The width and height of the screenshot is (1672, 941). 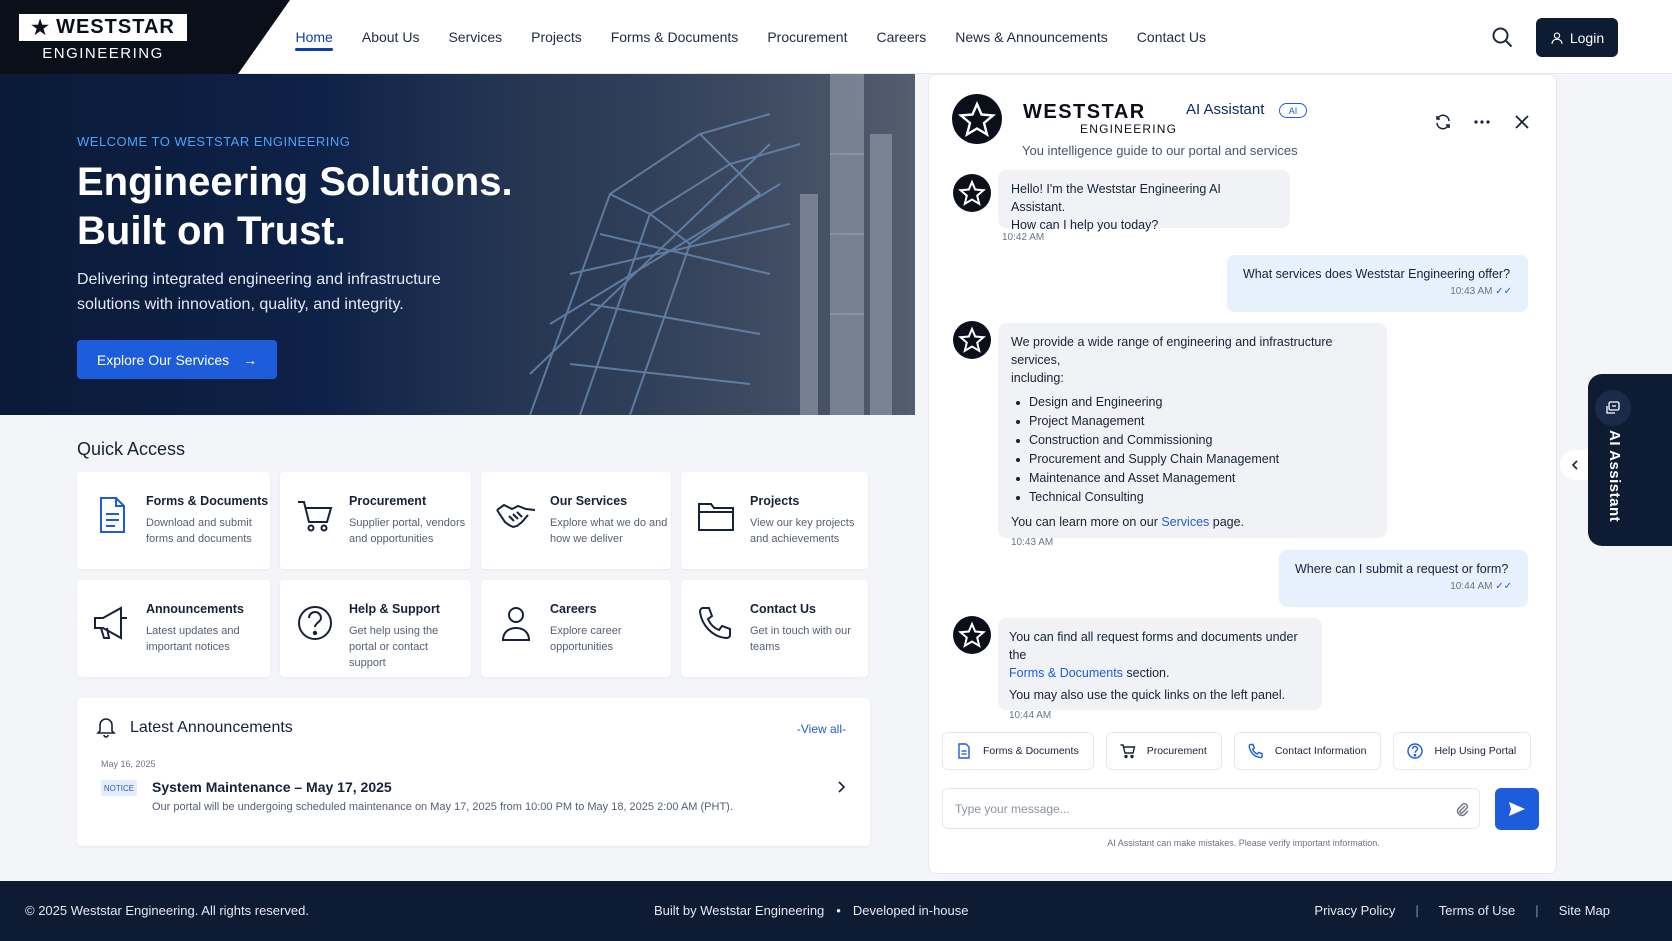 What do you see at coordinates (199, 531) in the screenshot?
I see `card-desc: Download and submit forms and documents` at bounding box center [199, 531].